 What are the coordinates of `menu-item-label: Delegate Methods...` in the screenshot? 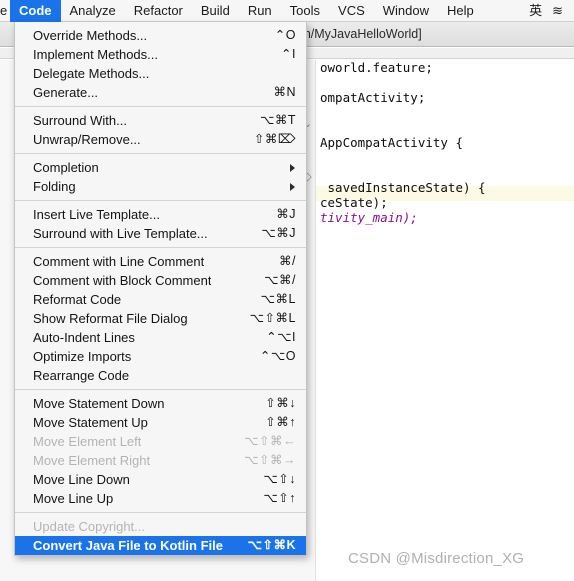 It's located at (91, 73).